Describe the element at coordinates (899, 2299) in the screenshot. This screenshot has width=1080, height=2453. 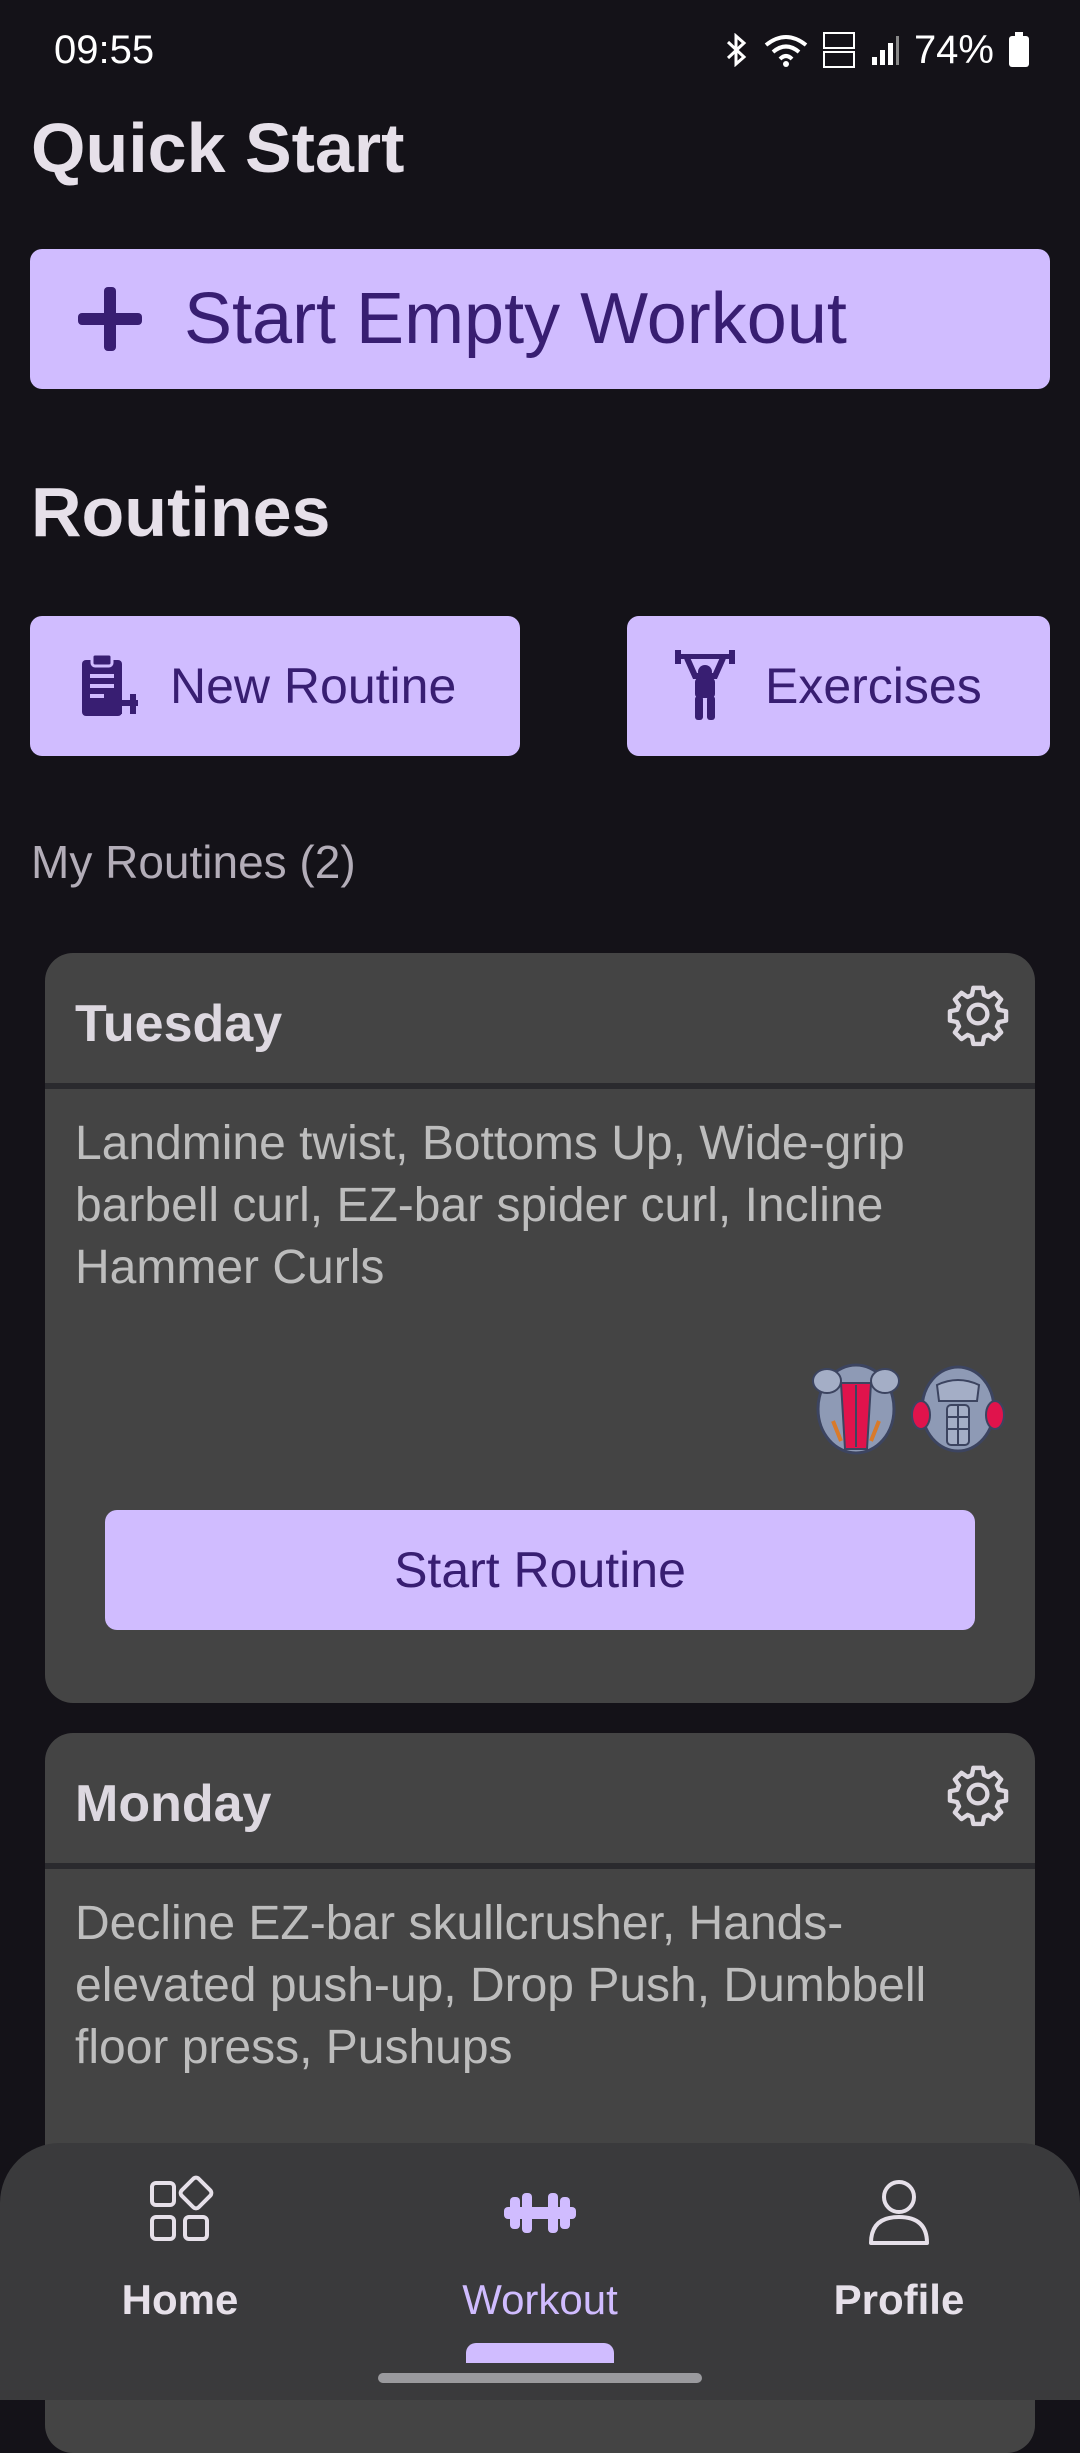
I see `nav-label-profile: Profile` at that location.